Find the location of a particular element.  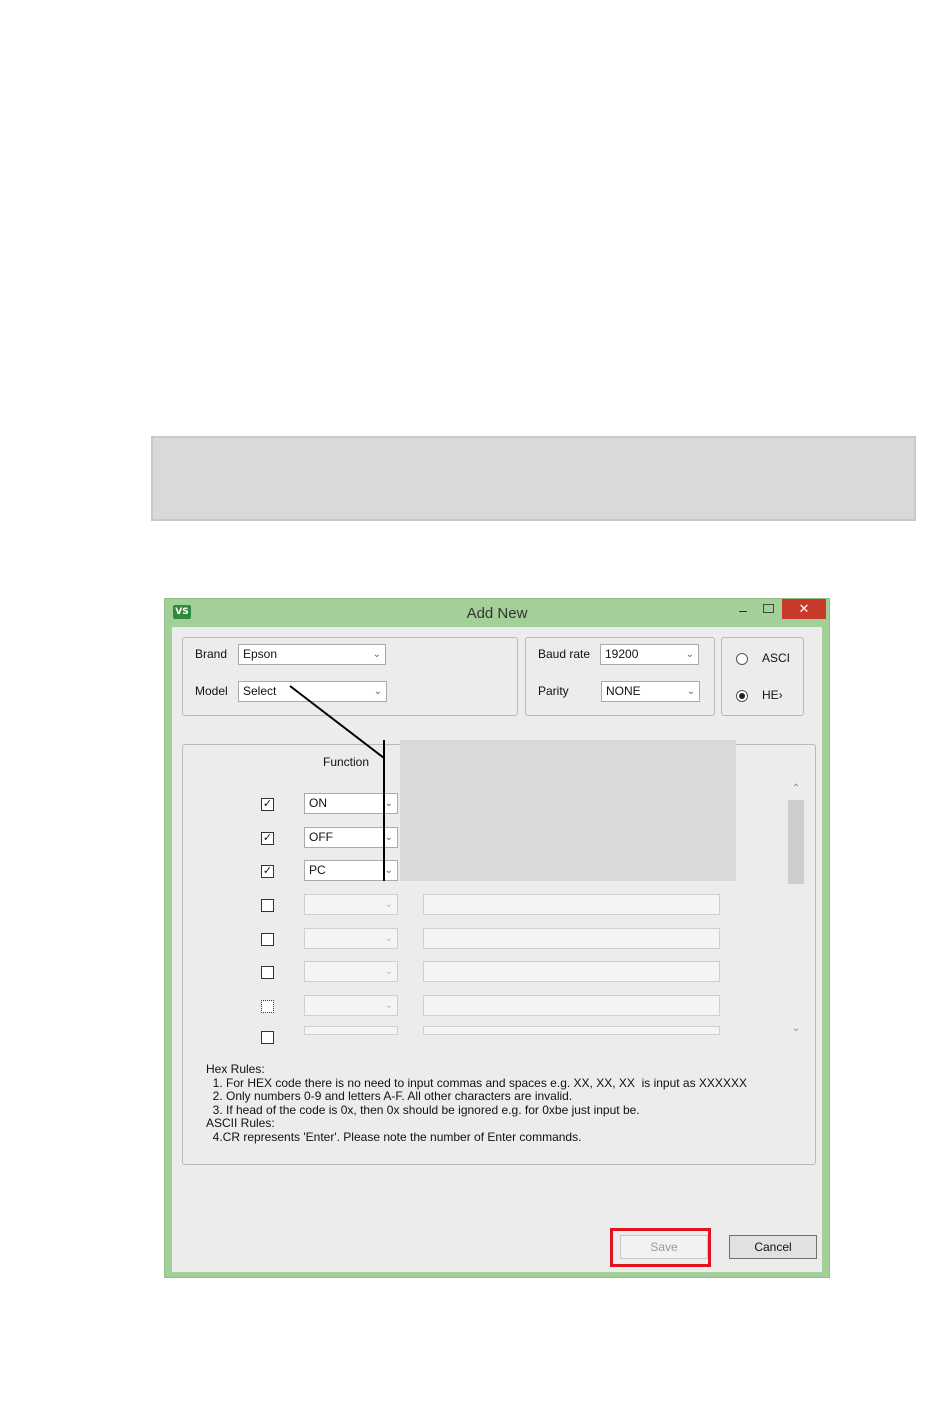

maximize-button is located at coordinates (768, 611).